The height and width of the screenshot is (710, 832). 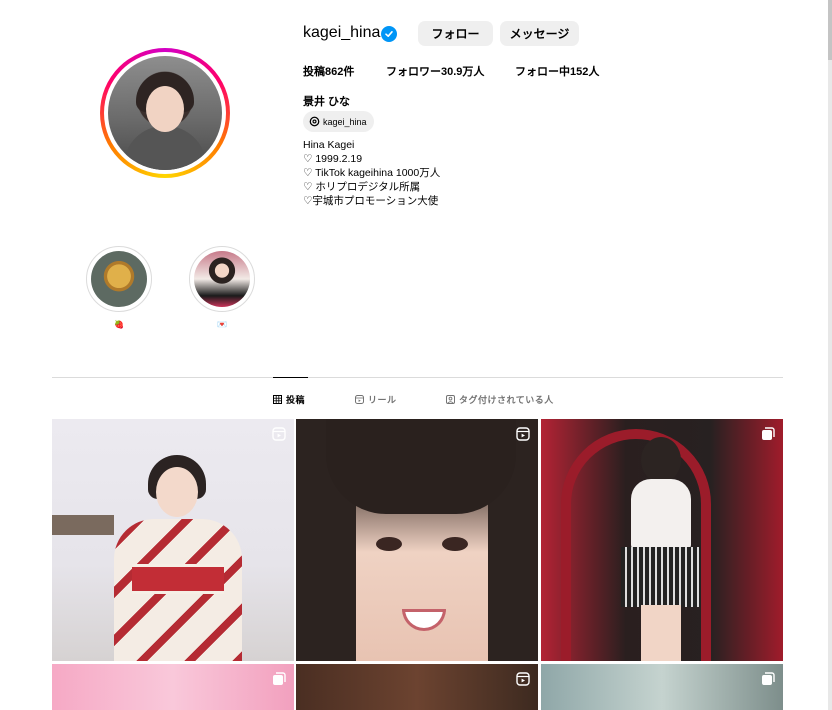 I want to click on follow-button: フォロー, so click(x=455, y=33).